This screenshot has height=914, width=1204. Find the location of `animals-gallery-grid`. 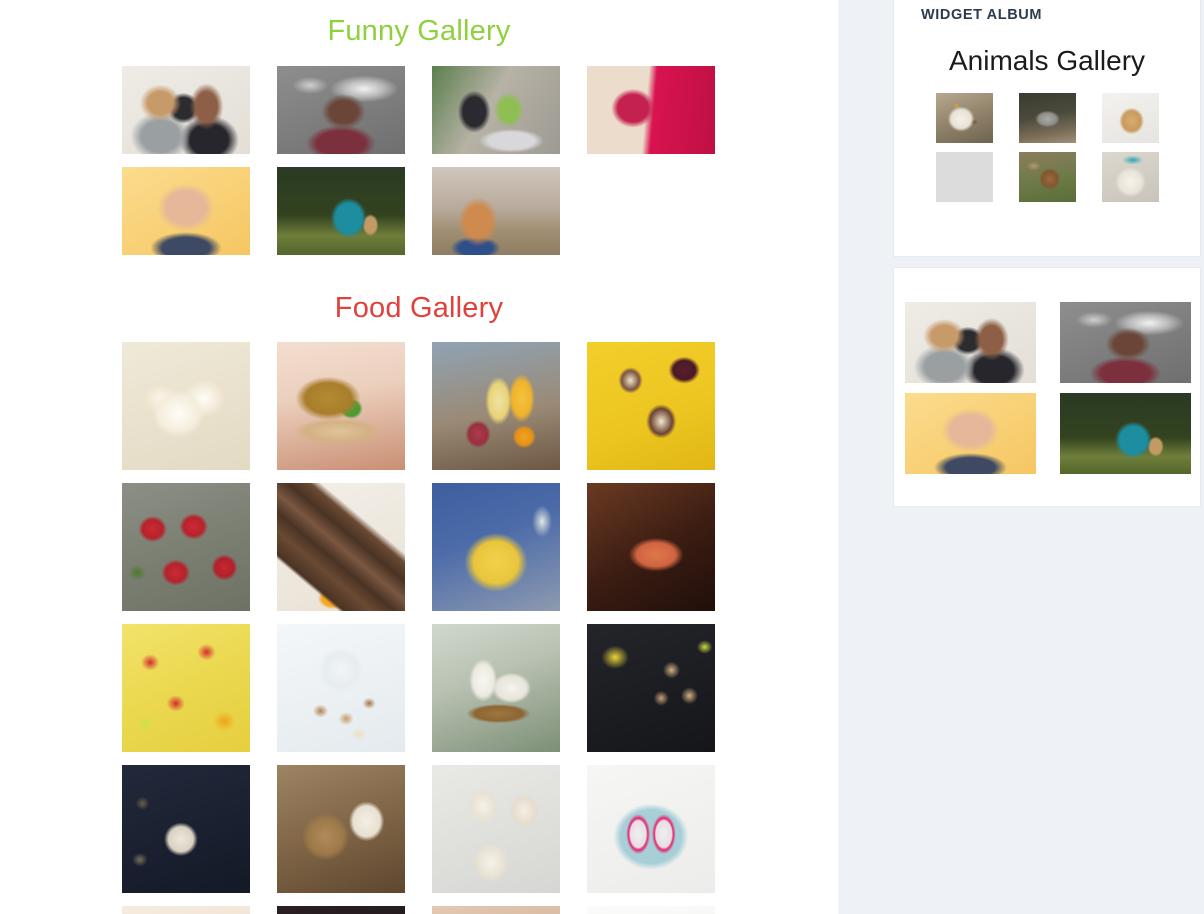

animals-gallery-grid is located at coordinates (1068, 147).